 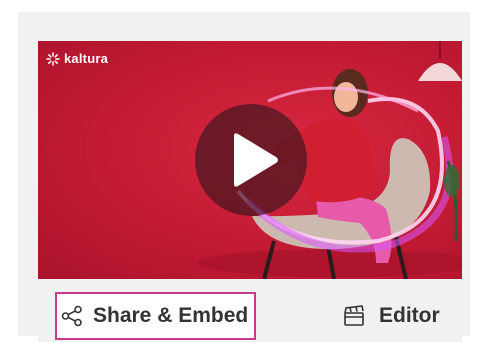 I want to click on editor-label: Editor, so click(x=409, y=315).